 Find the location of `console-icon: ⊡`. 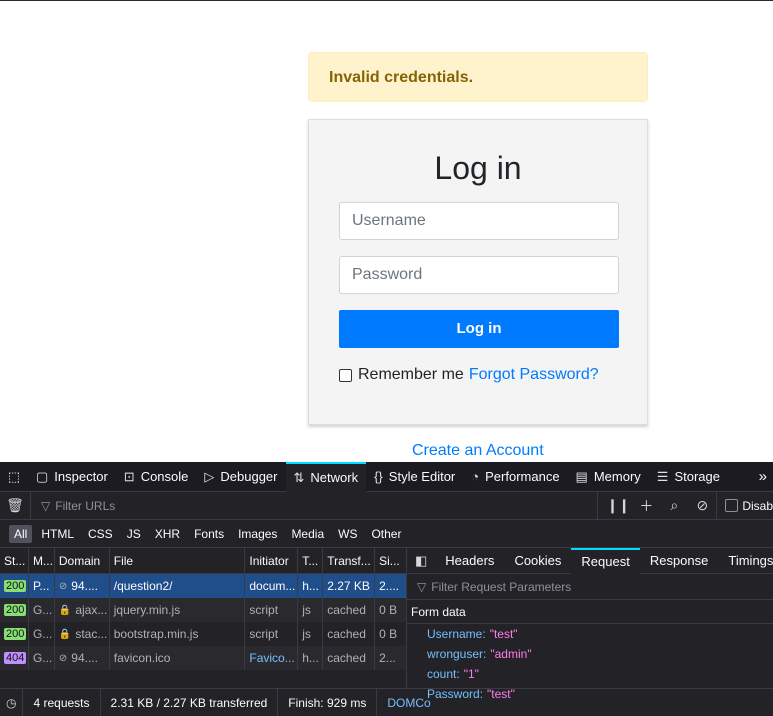

console-icon: ⊡ is located at coordinates (129, 476).